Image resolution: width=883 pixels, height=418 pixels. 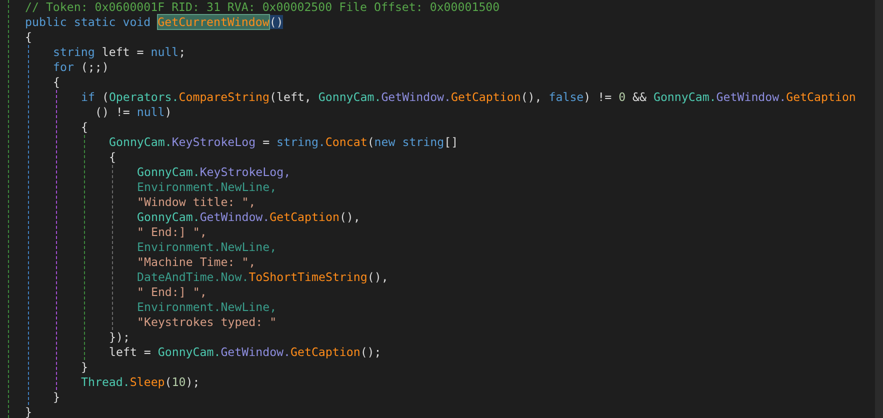 I want to click on code-line: "Machine Time: ",, so click(x=196, y=262).